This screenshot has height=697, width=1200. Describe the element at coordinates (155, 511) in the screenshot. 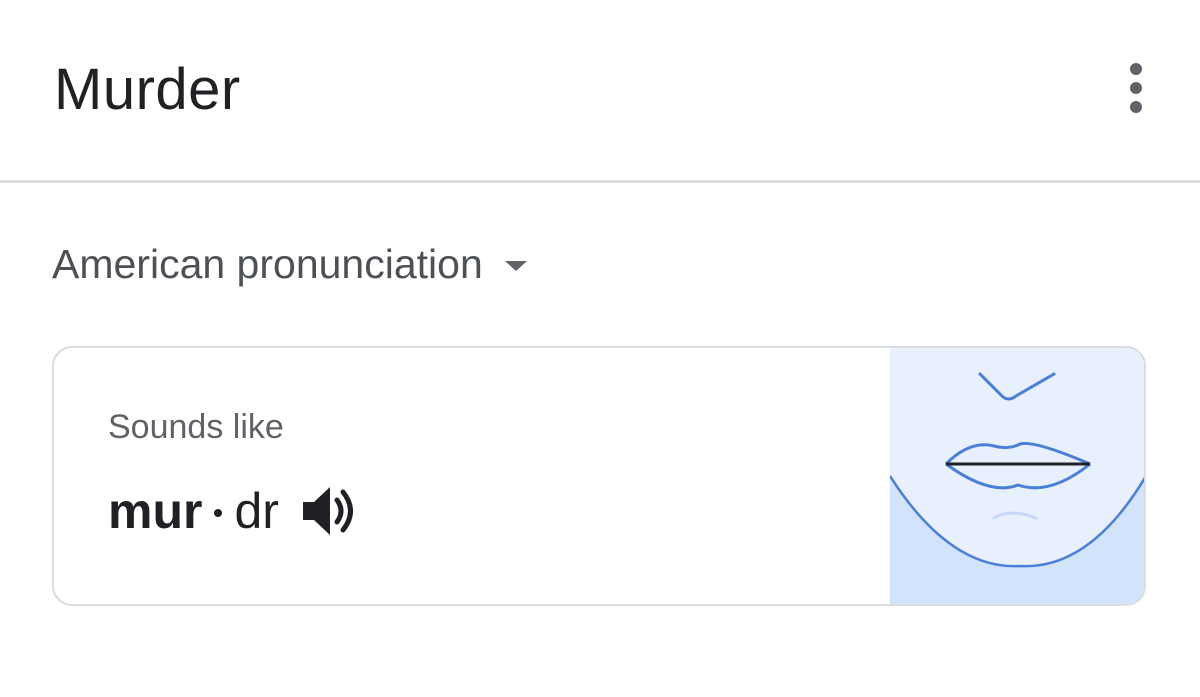

I see `syllable-stressed: mur` at that location.